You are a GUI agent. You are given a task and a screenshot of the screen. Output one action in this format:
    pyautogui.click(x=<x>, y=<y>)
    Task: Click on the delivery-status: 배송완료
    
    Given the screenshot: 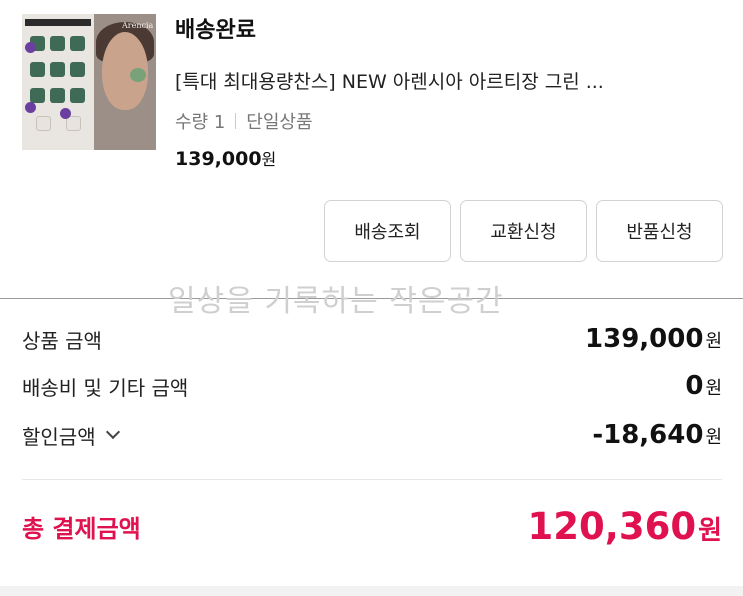 What is the action you would take?
    pyautogui.click(x=215, y=30)
    